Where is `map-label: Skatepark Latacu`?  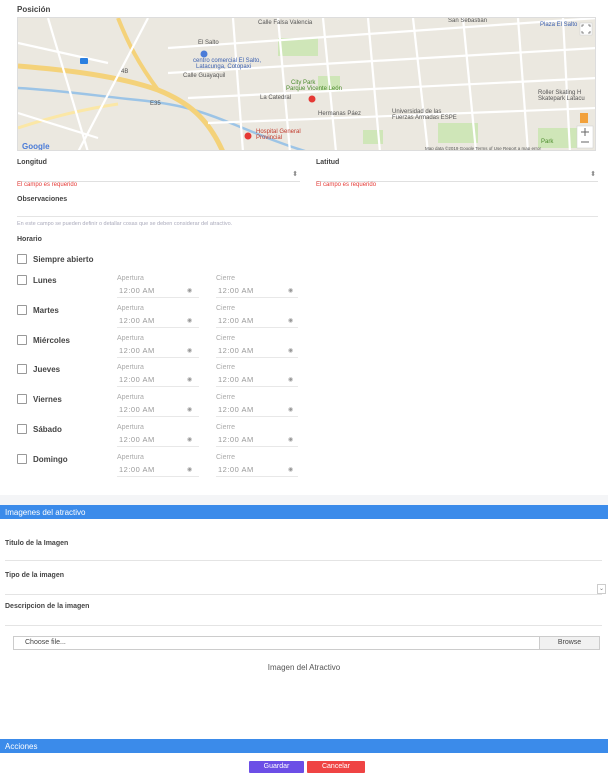
map-label: Skatepark Latacu is located at coordinates (561, 99).